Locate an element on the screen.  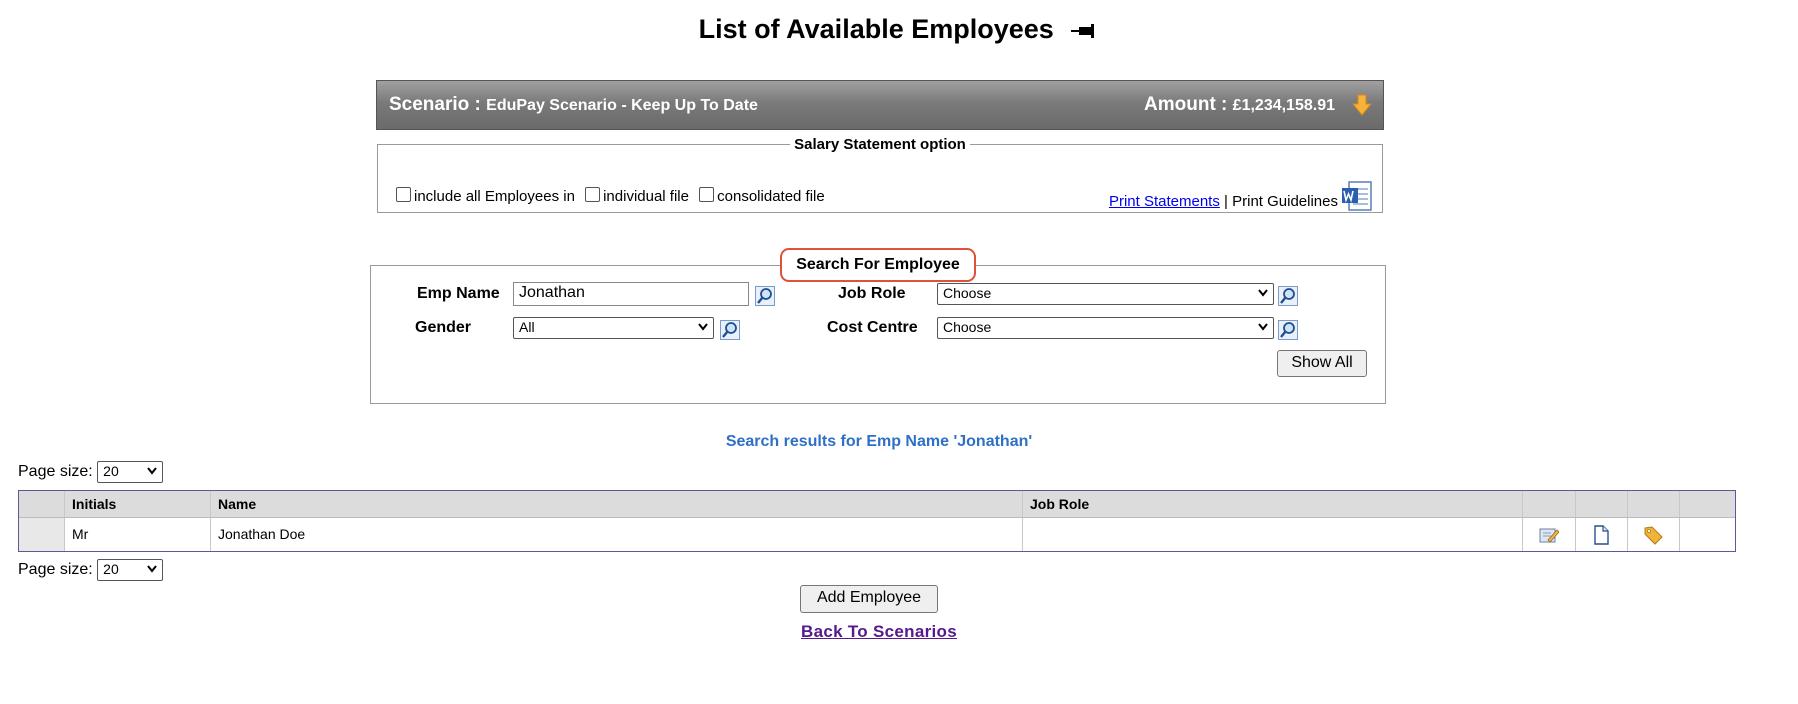
row-edit-cell is located at coordinates (1549, 534).